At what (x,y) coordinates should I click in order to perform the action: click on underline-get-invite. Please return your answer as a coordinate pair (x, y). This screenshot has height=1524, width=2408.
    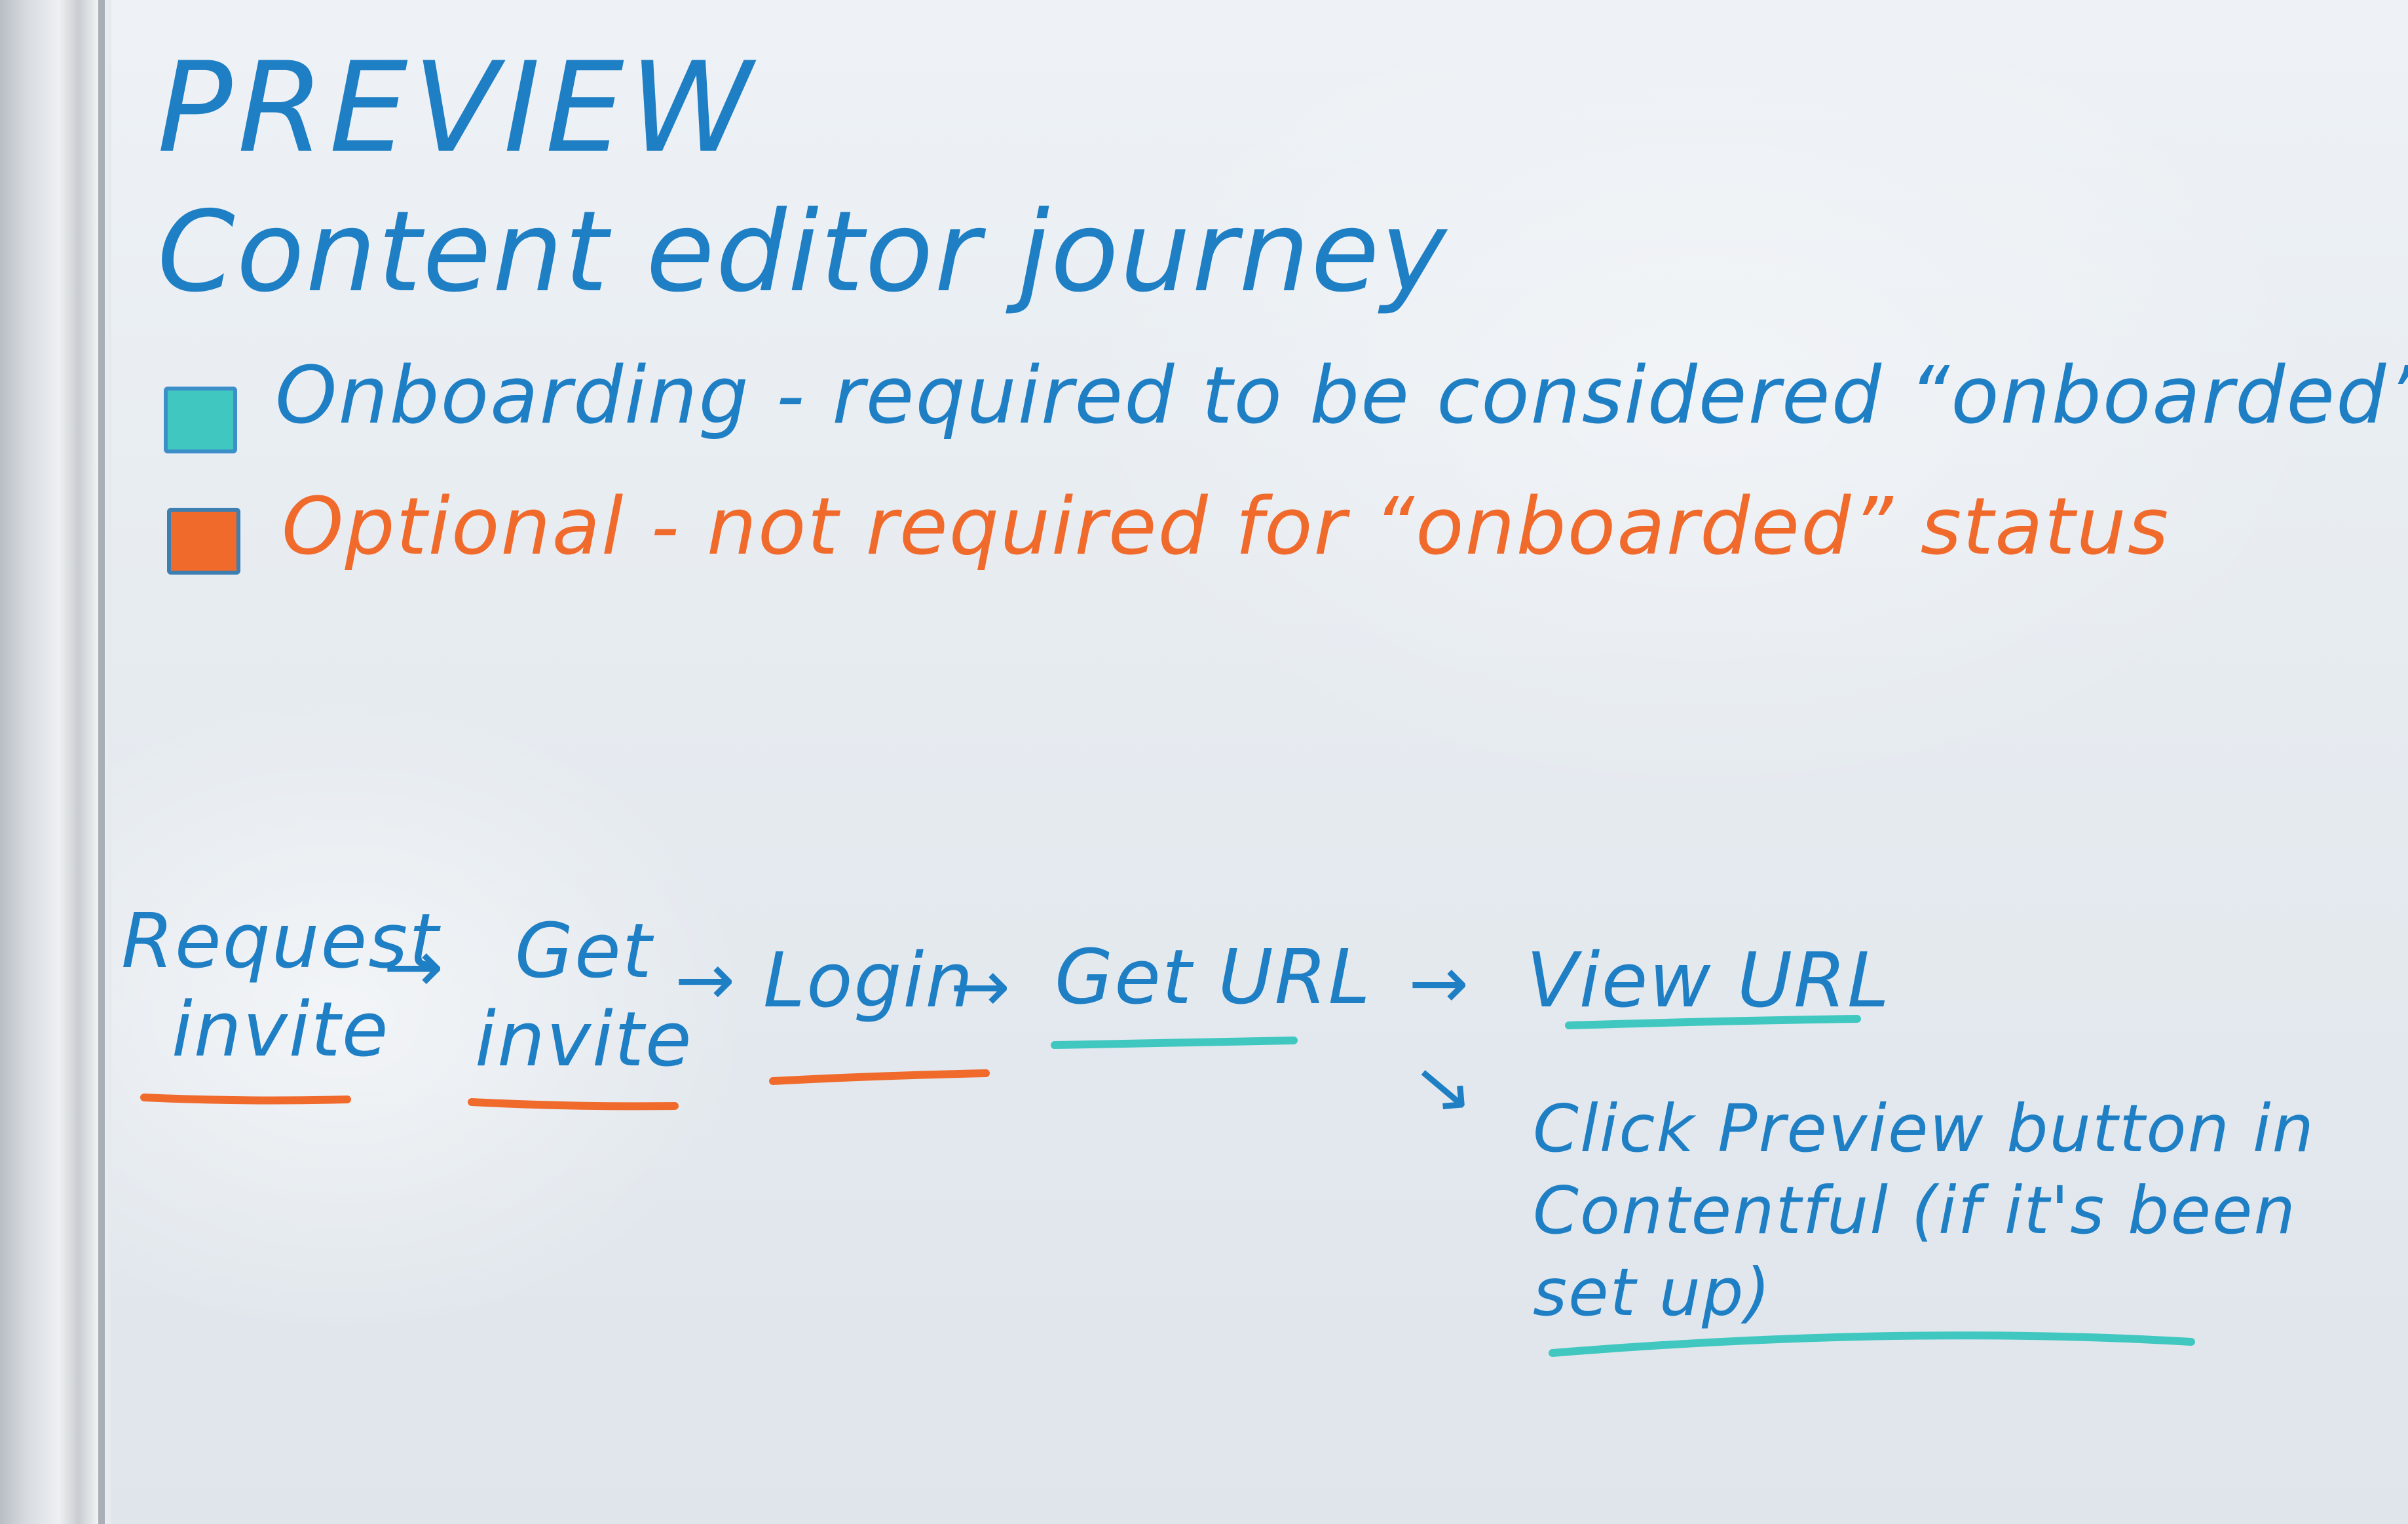
    Looking at the image, I should click on (573, 1104).